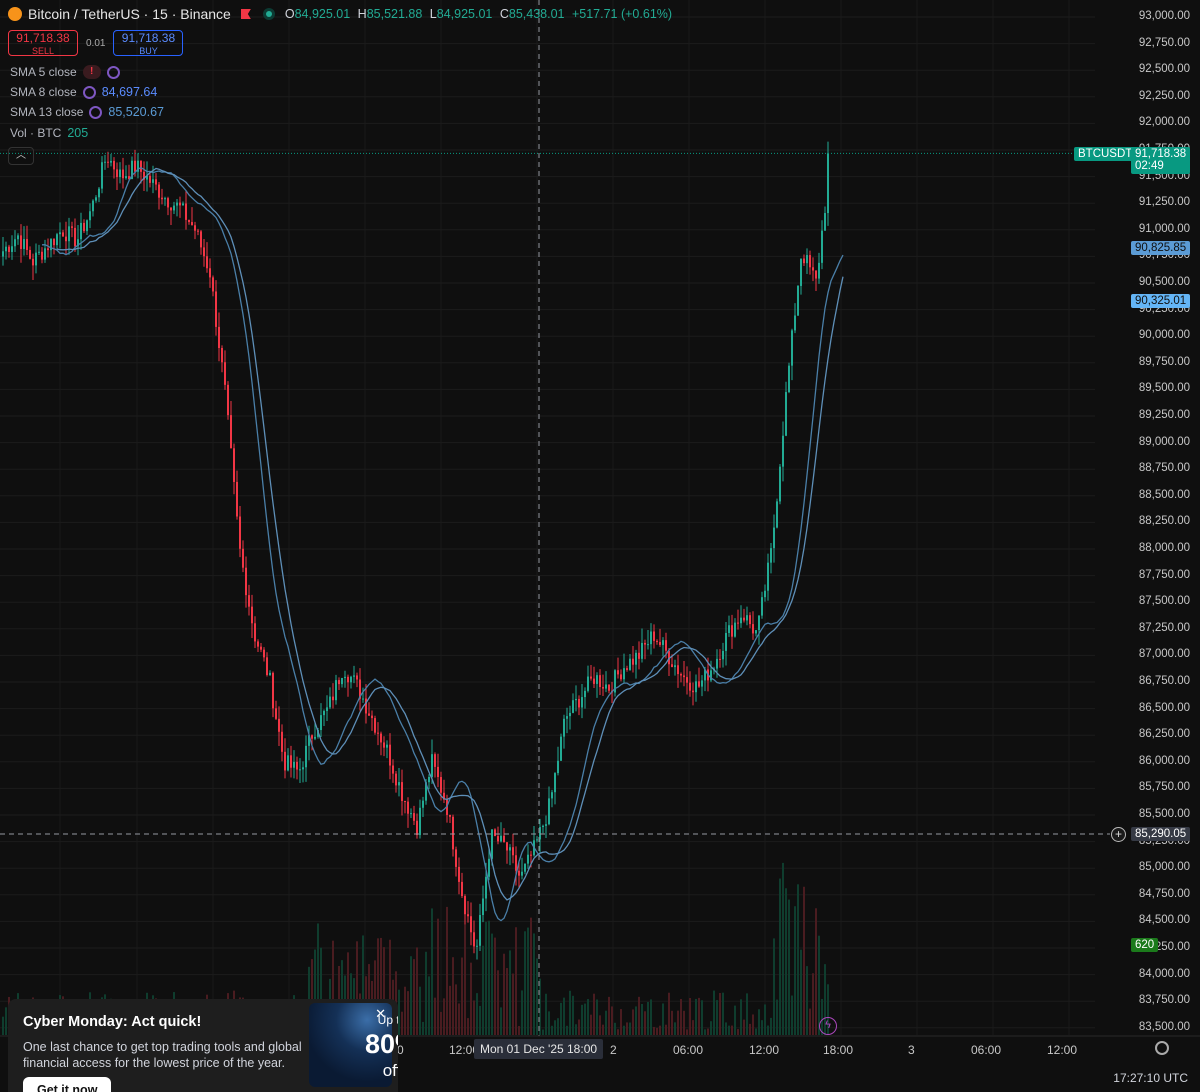  Describe the element at coordinates (911, 1050) in the screenshot. I see `time-label: 3` at that location.